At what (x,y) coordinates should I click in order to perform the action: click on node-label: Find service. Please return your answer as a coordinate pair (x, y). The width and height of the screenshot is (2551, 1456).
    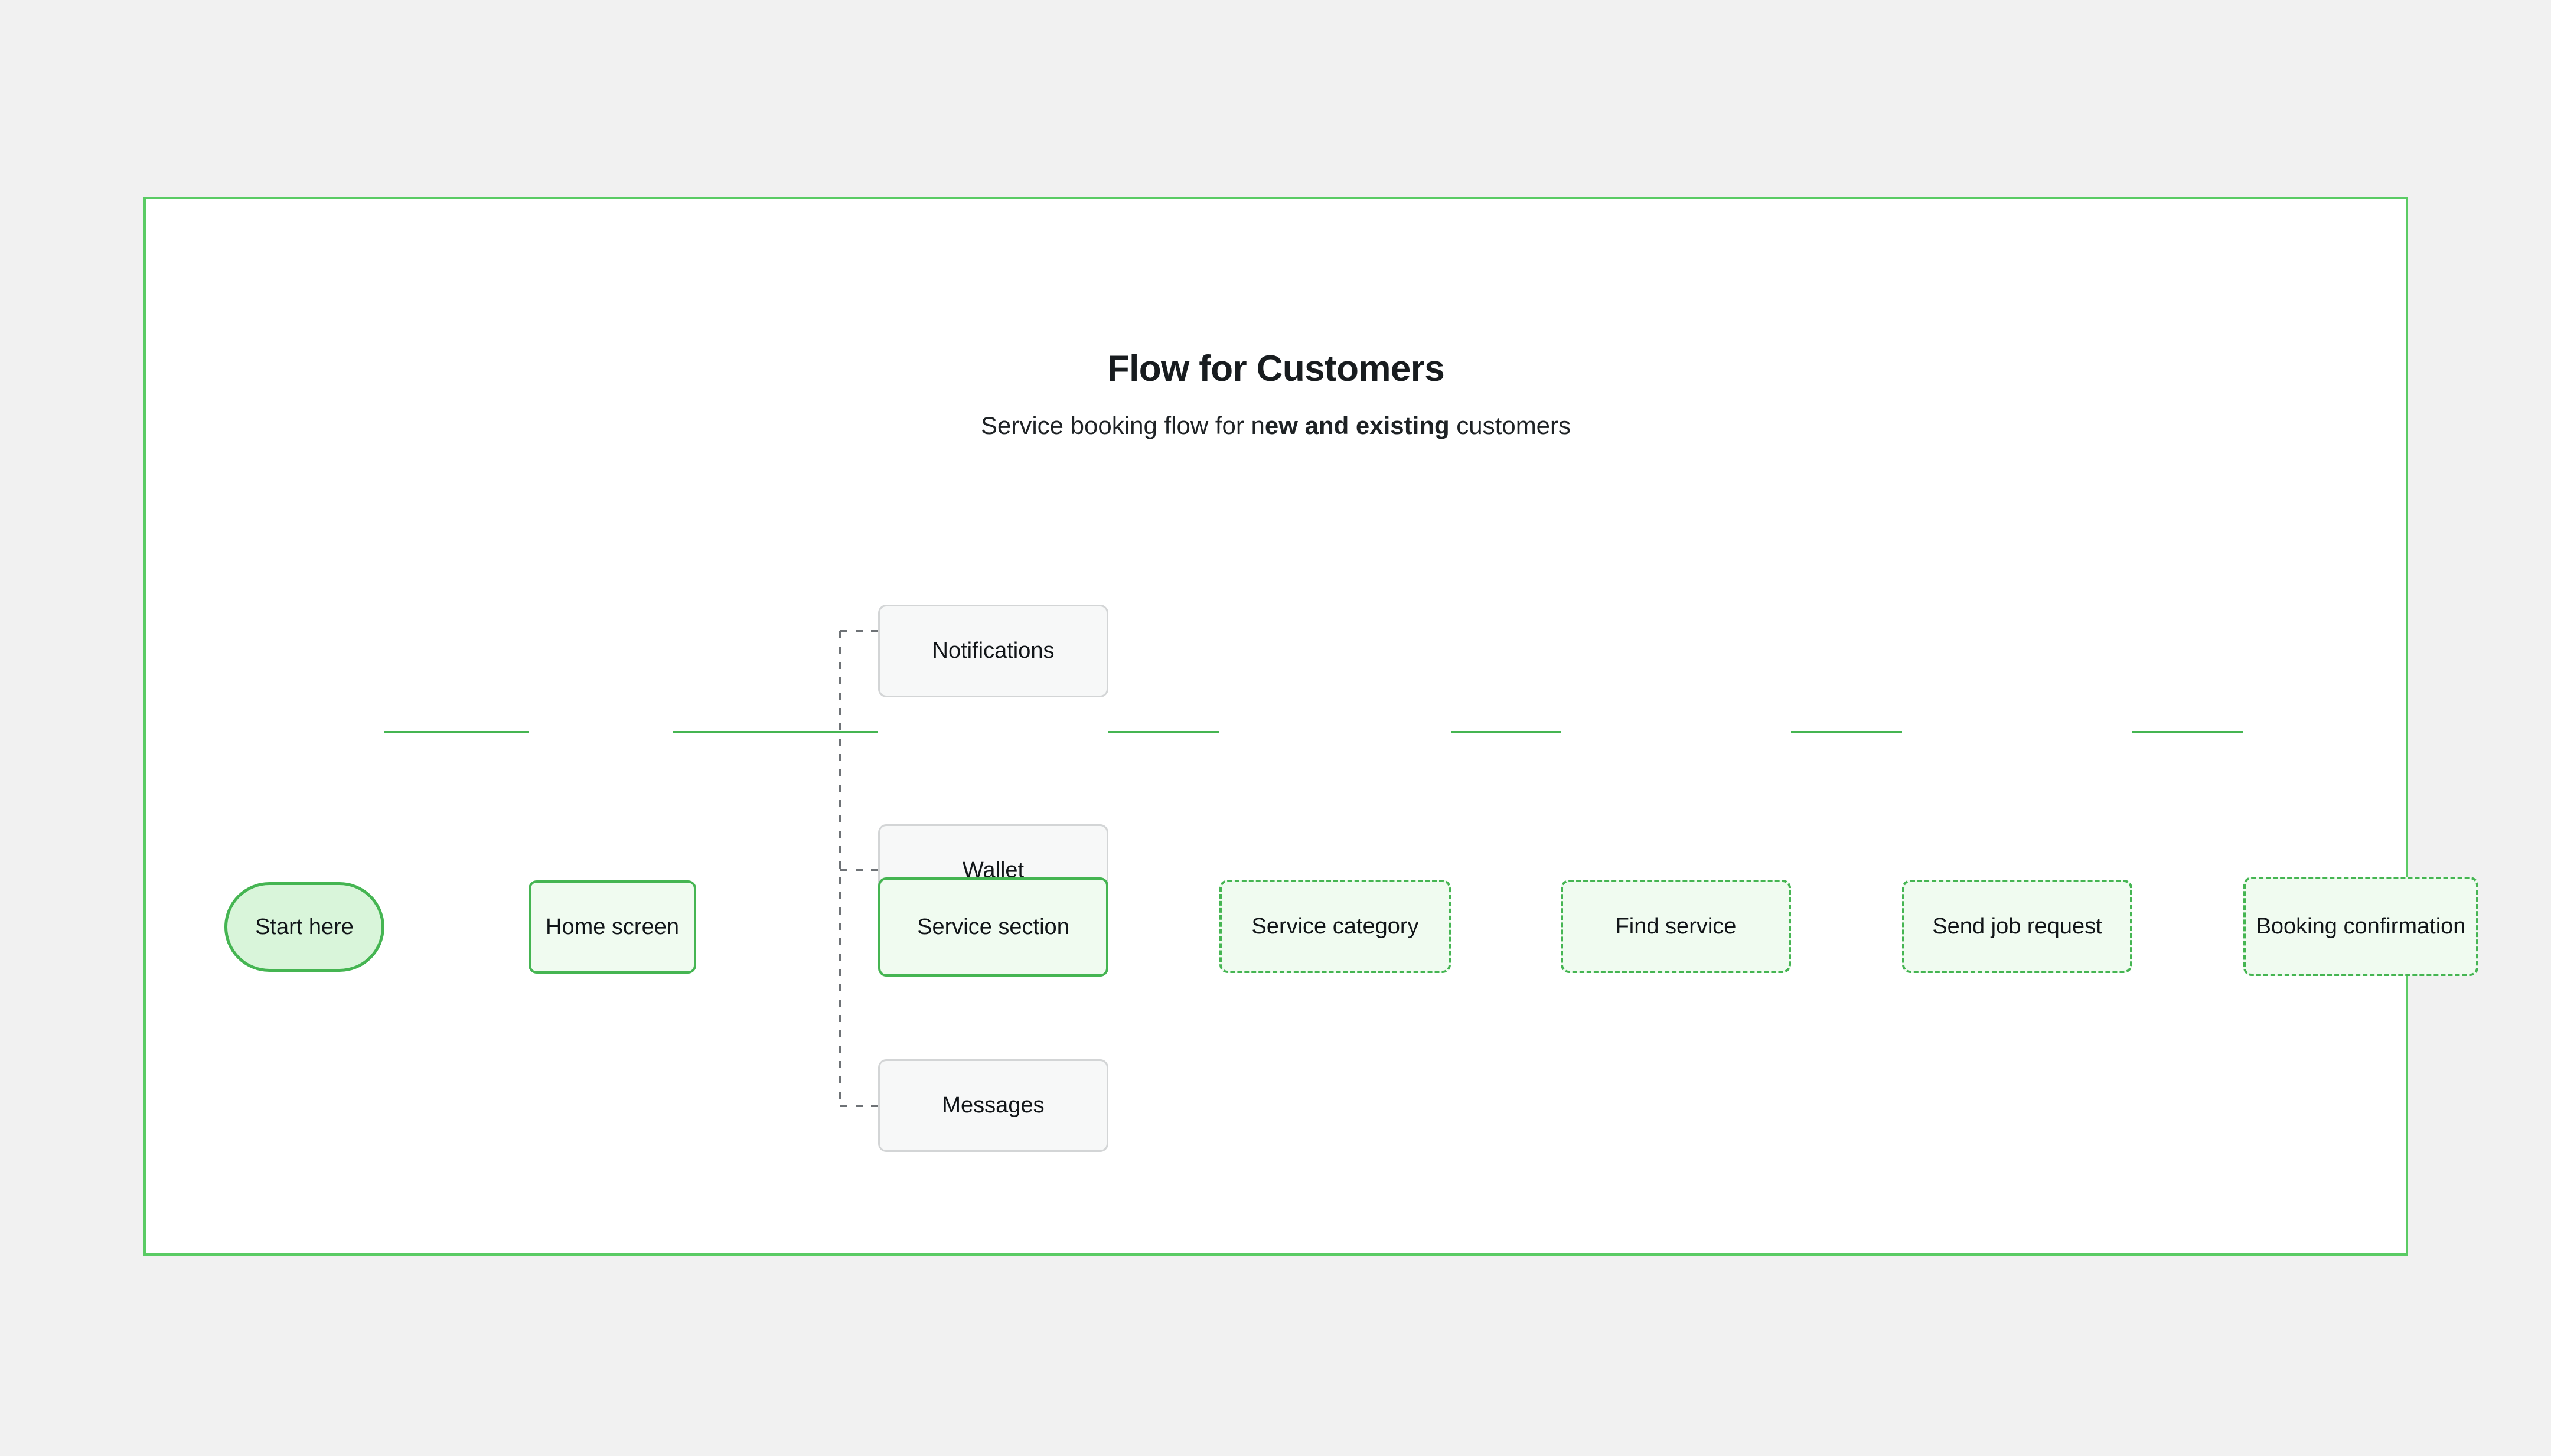
    Looking at the image, I should click on (1676, 926).